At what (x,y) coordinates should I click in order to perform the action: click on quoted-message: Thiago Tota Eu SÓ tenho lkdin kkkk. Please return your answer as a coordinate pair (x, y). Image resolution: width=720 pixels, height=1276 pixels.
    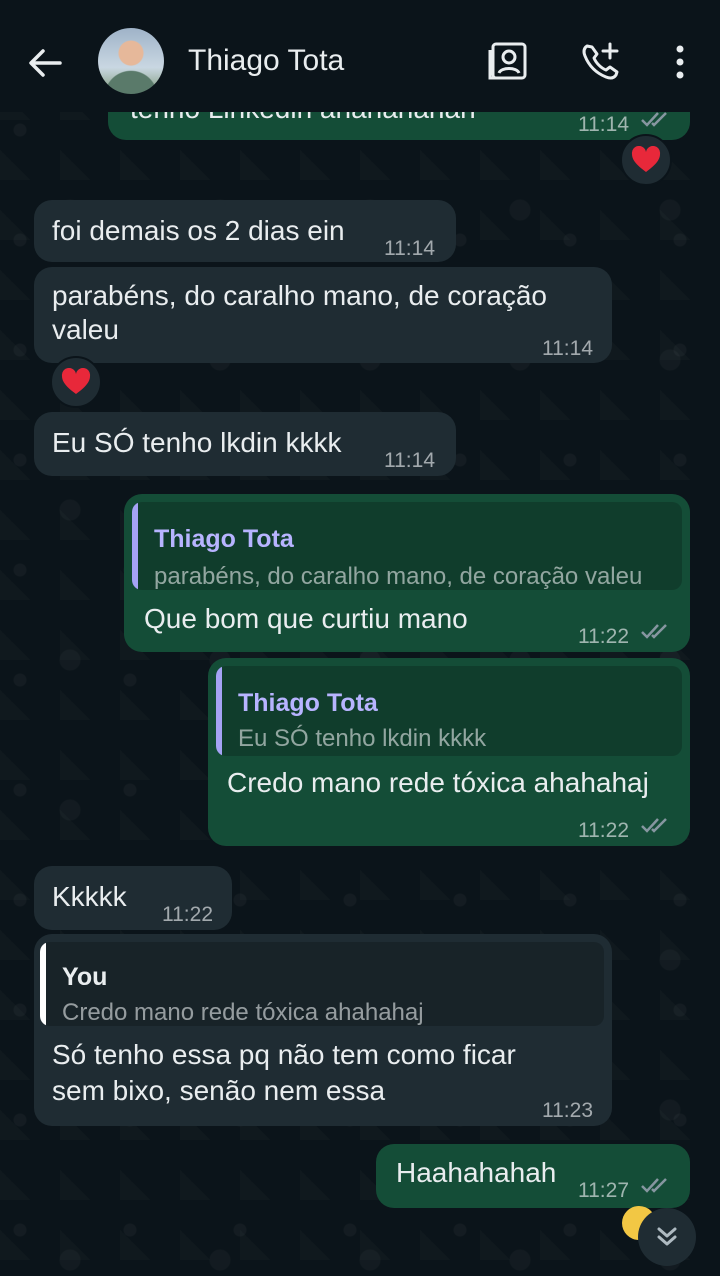
    Looking at the image, I should click on (449, 711).